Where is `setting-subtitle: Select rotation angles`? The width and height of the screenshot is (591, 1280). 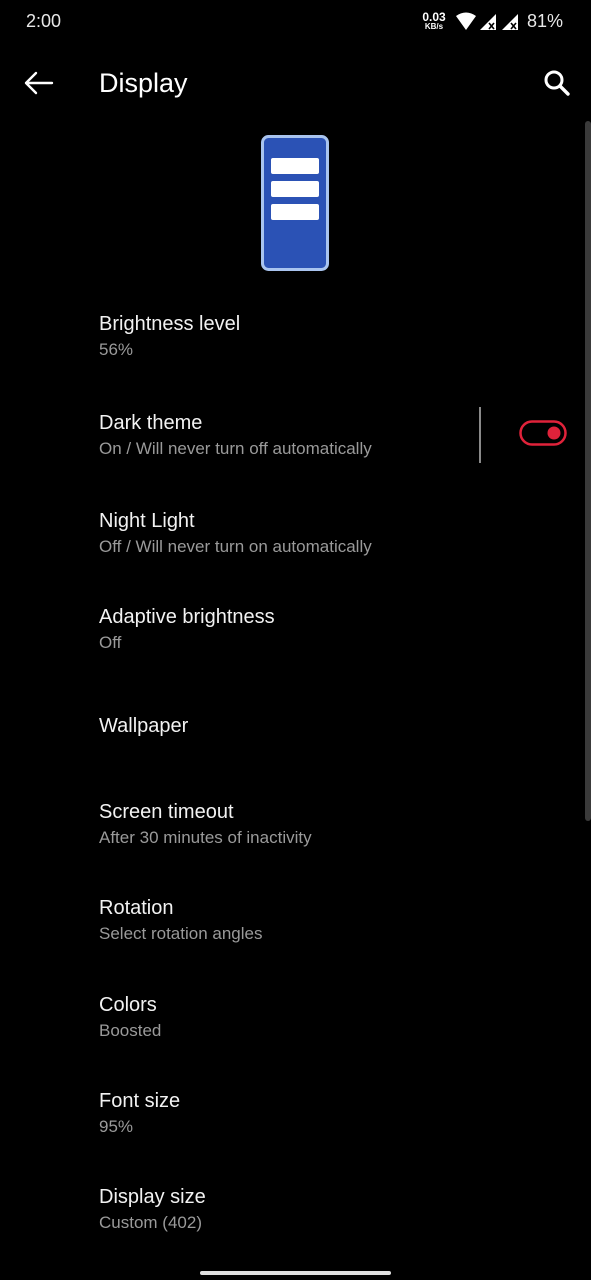 setting-subtitle: Select rotation angles is located at coordinates (181, 933).